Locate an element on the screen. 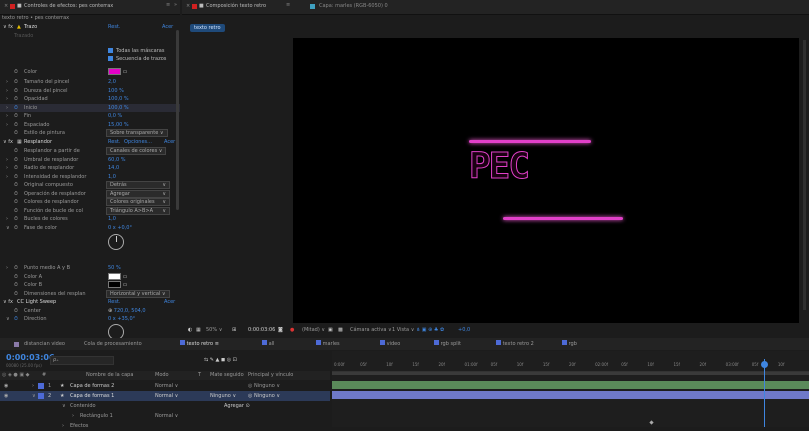 The height and width of the screenshot is (431, 809). exposure-value: +0,0 is located at coordinates (464, 330).